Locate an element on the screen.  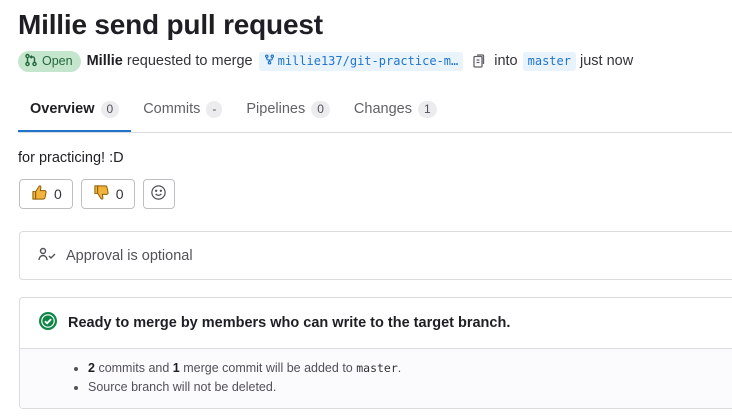
merge-request-icon is located at coordinates (31, 61).